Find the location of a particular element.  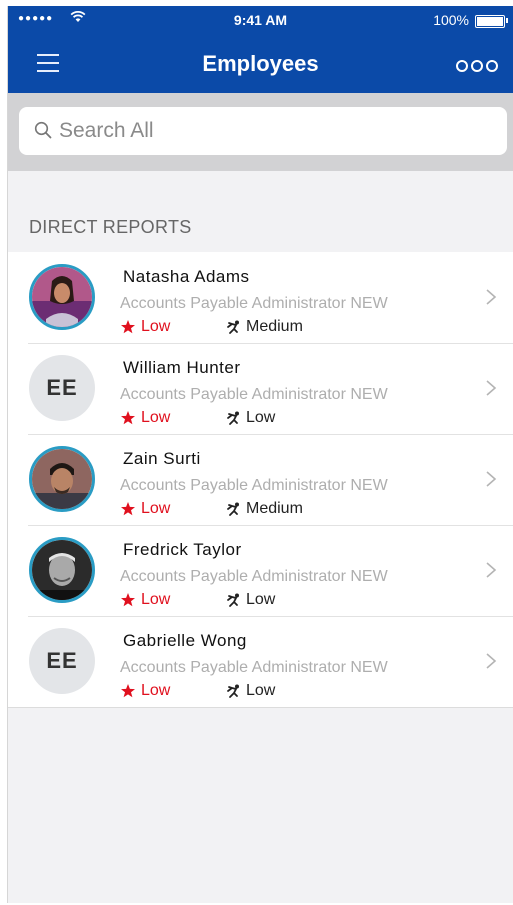

employee-name: Natasha Adams is located at coordinates (186, 276).